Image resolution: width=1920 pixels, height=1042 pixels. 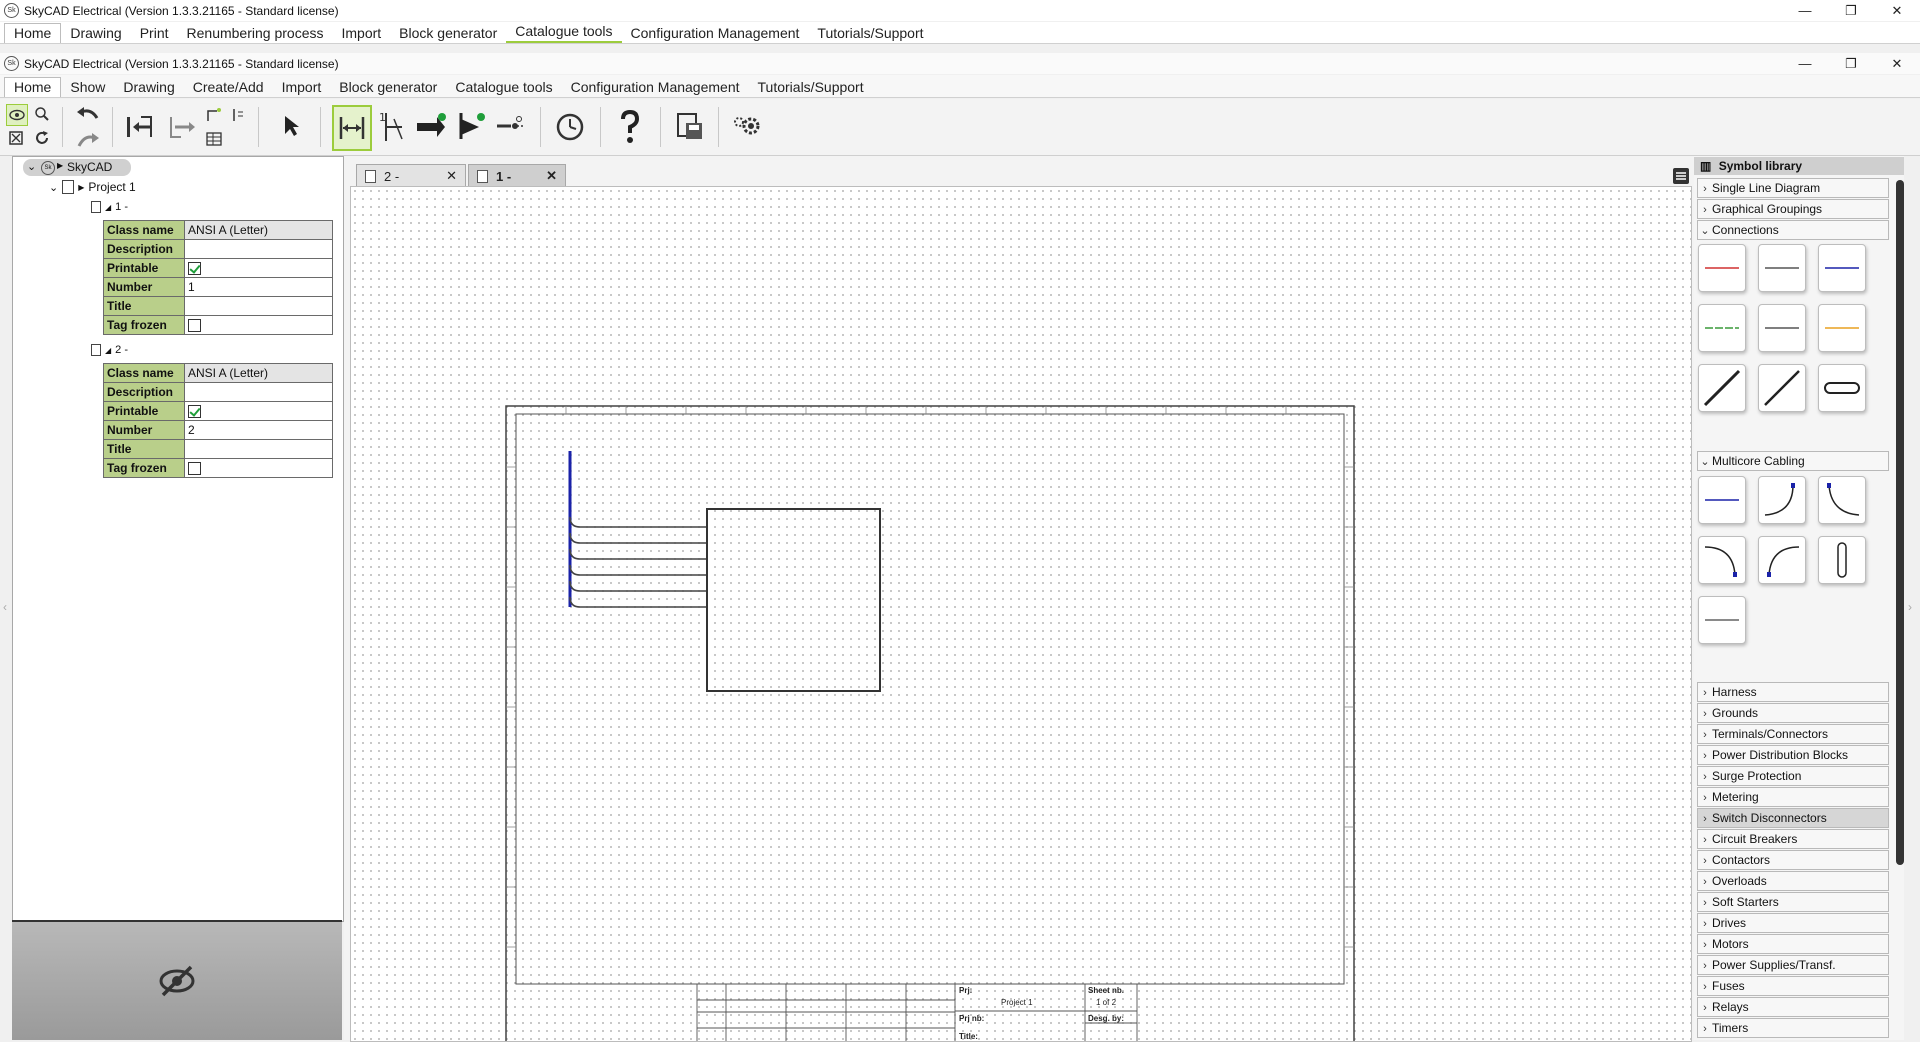 I want to click on menu-home: Home, so click(x=33, y=87).